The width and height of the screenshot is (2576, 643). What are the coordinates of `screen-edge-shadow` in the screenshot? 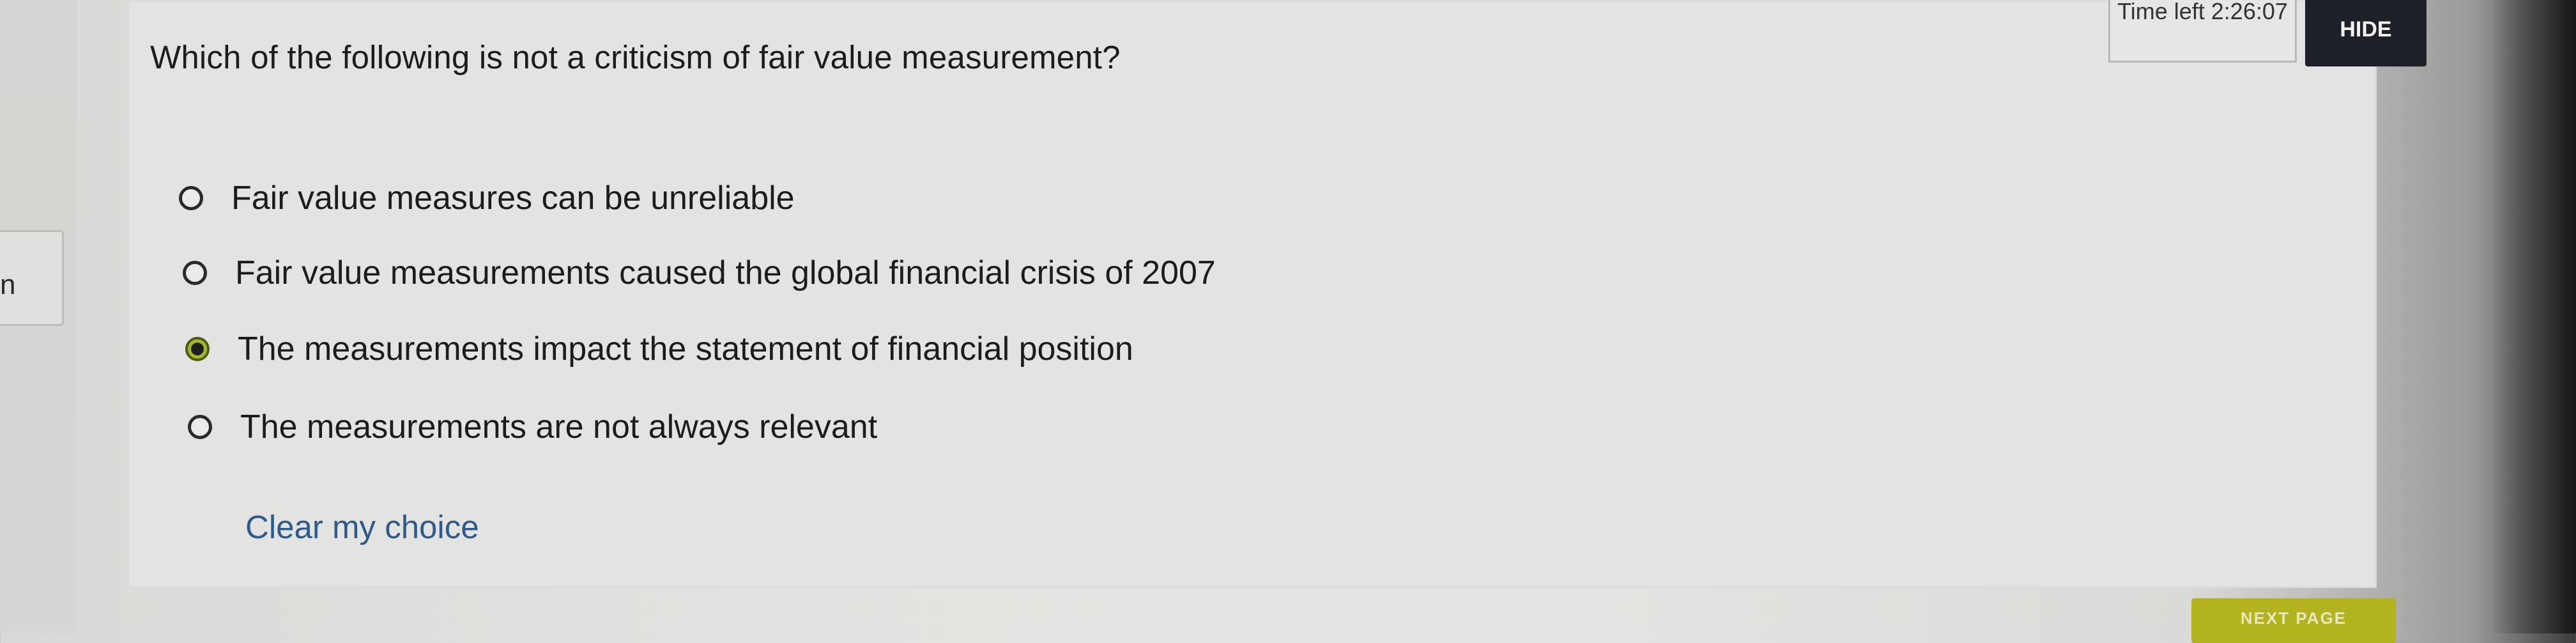 It's located at (2534, 316).